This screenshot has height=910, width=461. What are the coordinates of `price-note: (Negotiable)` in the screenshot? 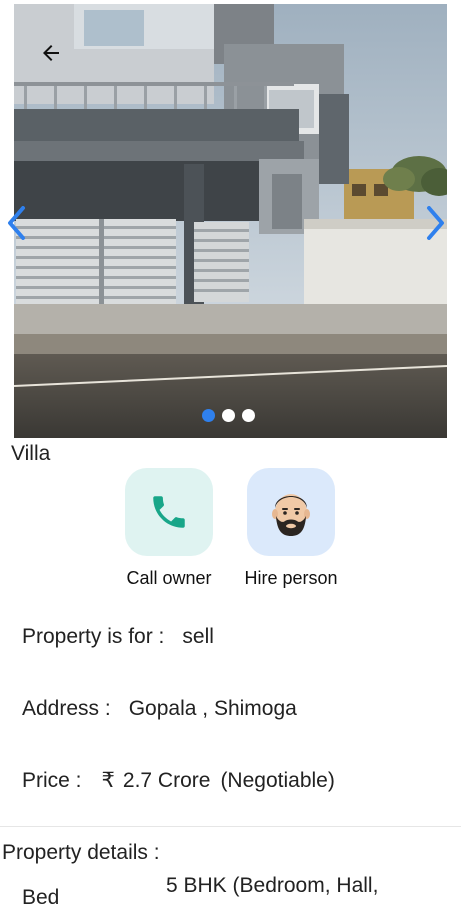 It's located at (277, 780).